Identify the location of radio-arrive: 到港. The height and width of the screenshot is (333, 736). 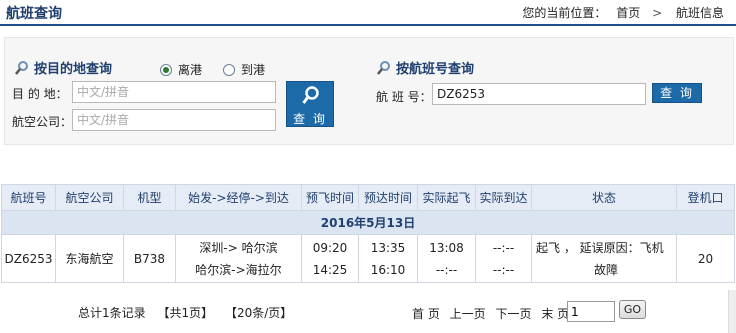
(244, 69).